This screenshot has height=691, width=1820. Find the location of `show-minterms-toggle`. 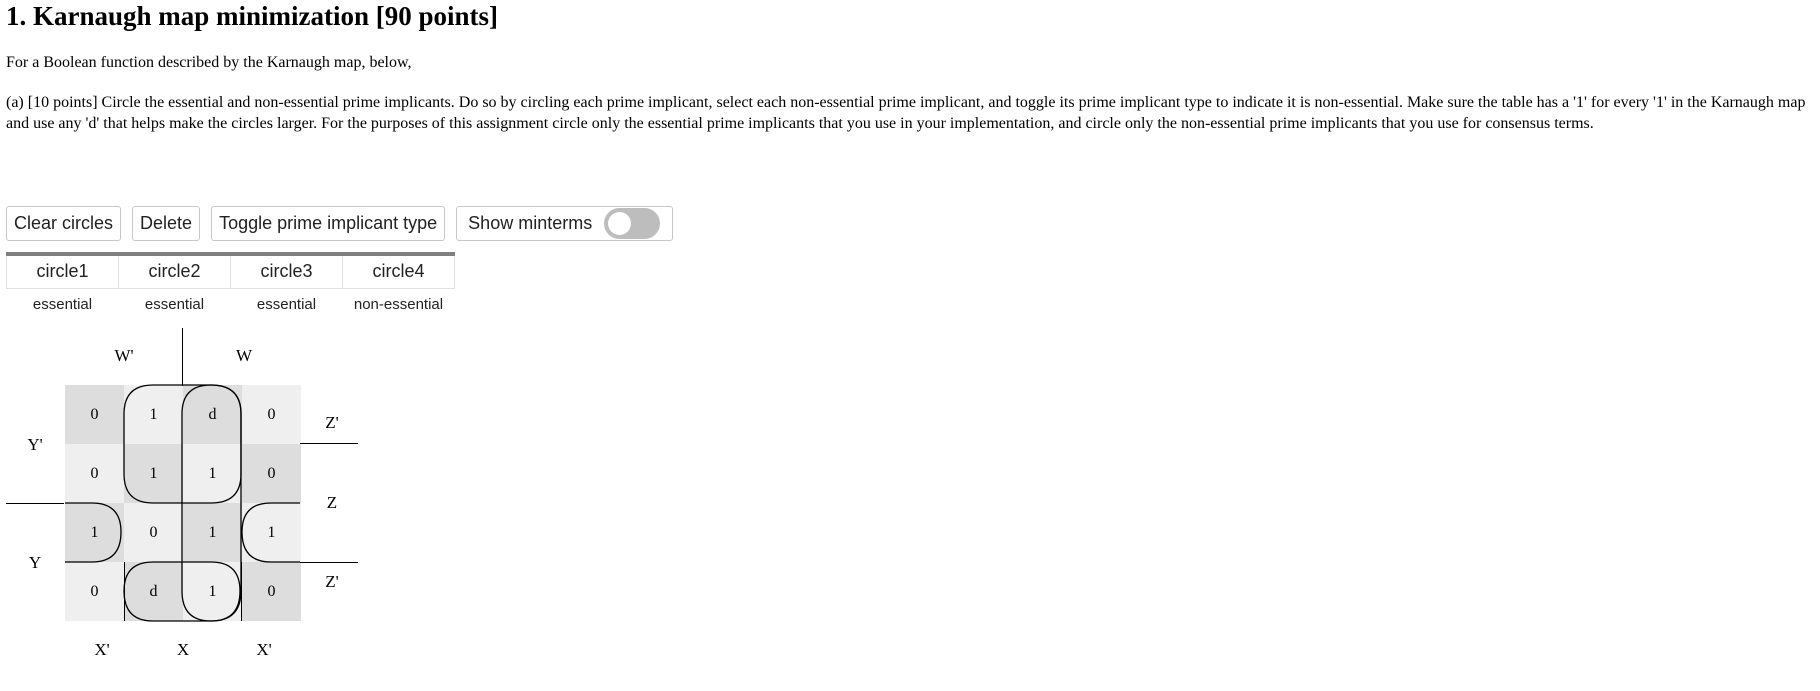

show-minterms-toggle is located at coordinates (632, 223).